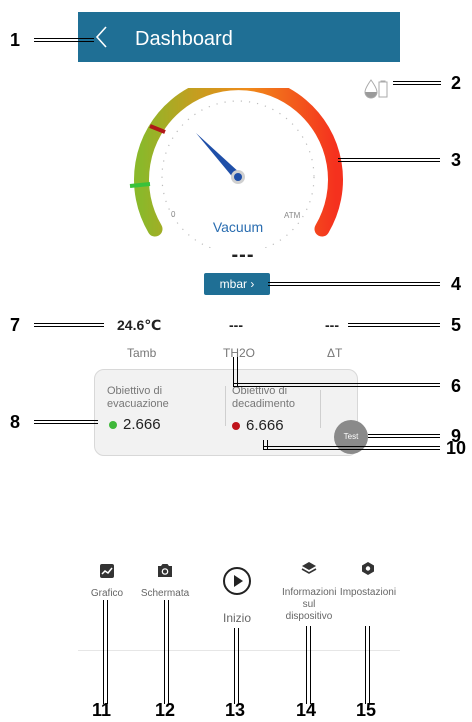 Image resolution: width=472 pixels, height=722 pixels. Describe the element at coordinates (238, 227) in the screenshot. I see `mode-label: Vacuum` at that location.